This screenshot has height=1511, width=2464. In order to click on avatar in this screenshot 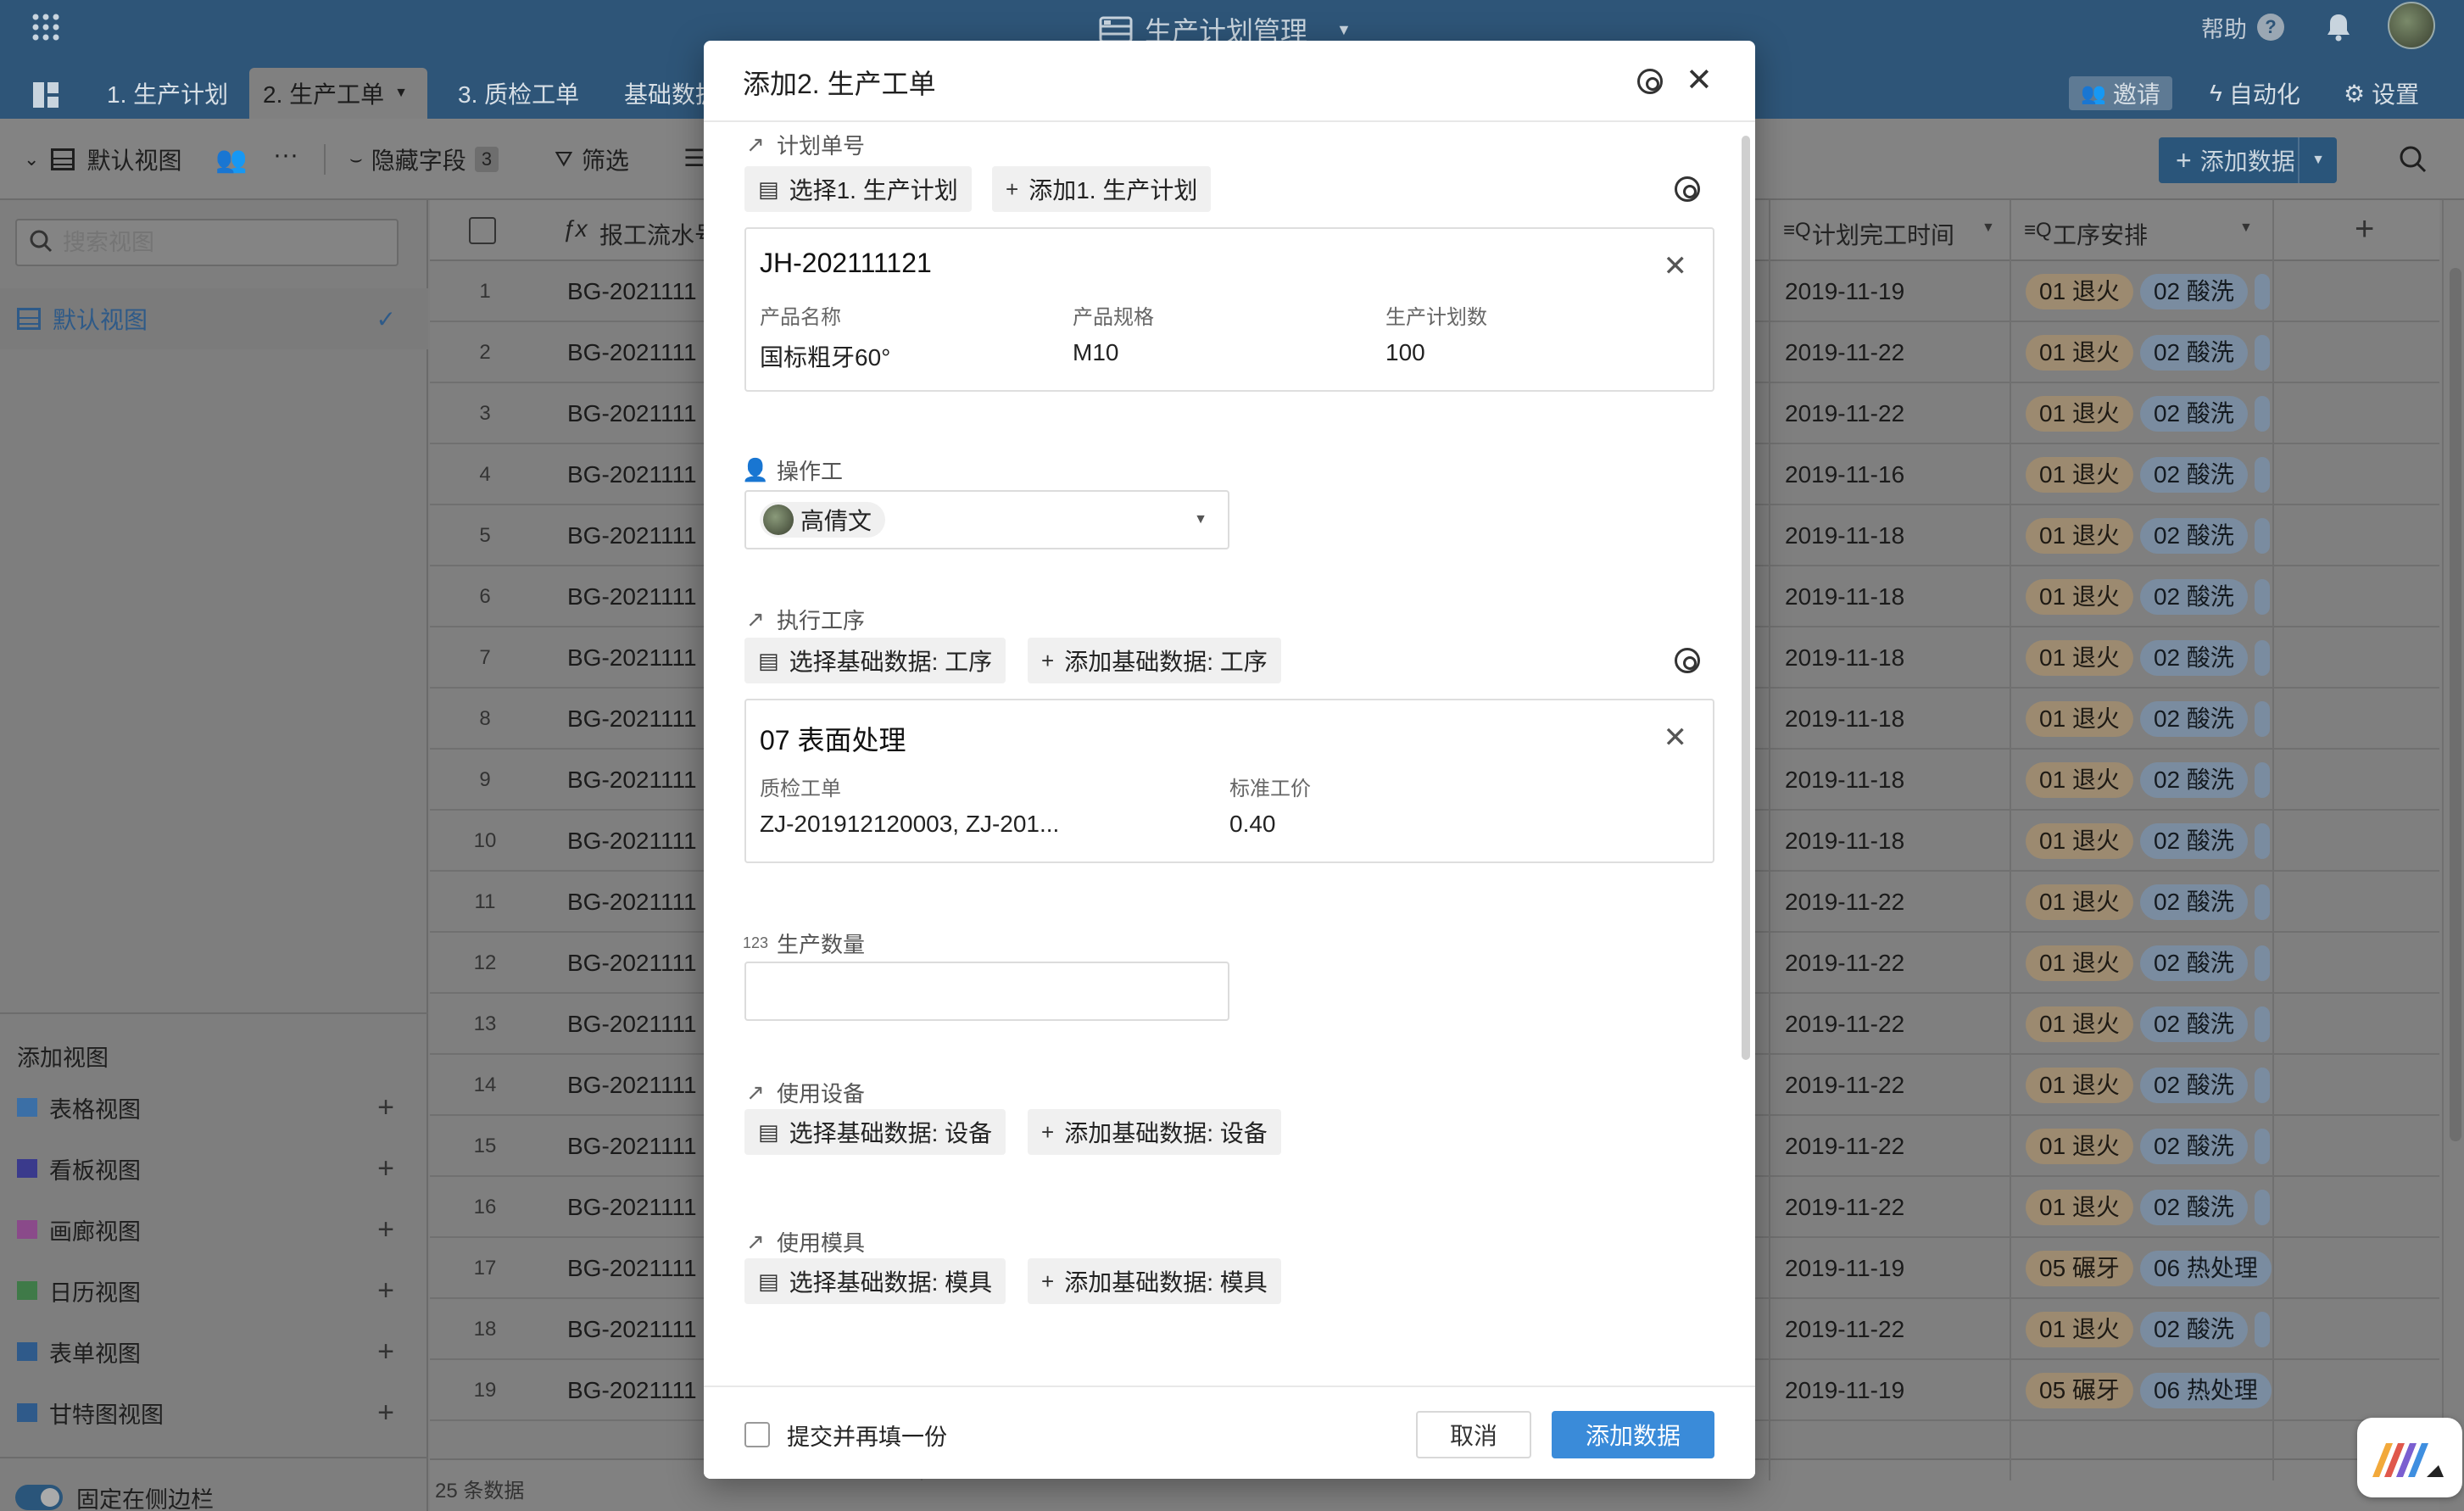, I will do `click(2411, 25)`.